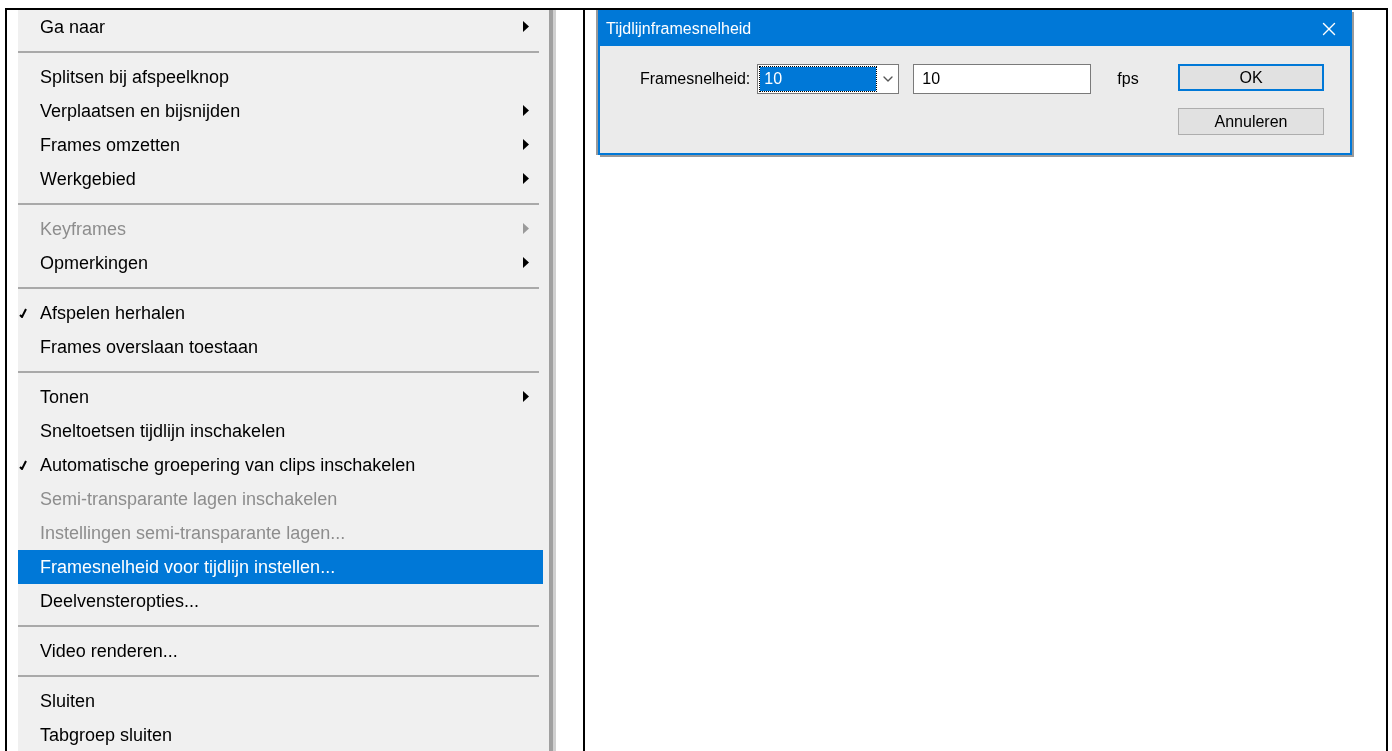  Describe the element at coordinates (280, 734) in the screenshot. I see `menu-item: Tabgroep sluiten` at that location.